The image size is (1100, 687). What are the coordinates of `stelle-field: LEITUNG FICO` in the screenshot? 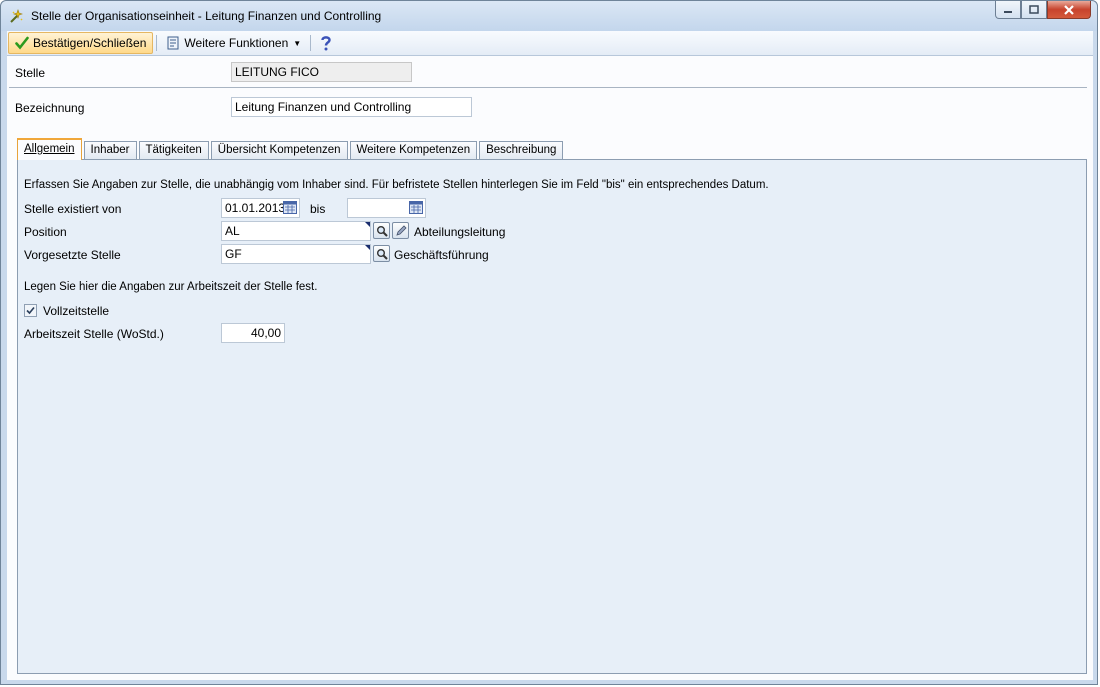 It's located at (321, 72).